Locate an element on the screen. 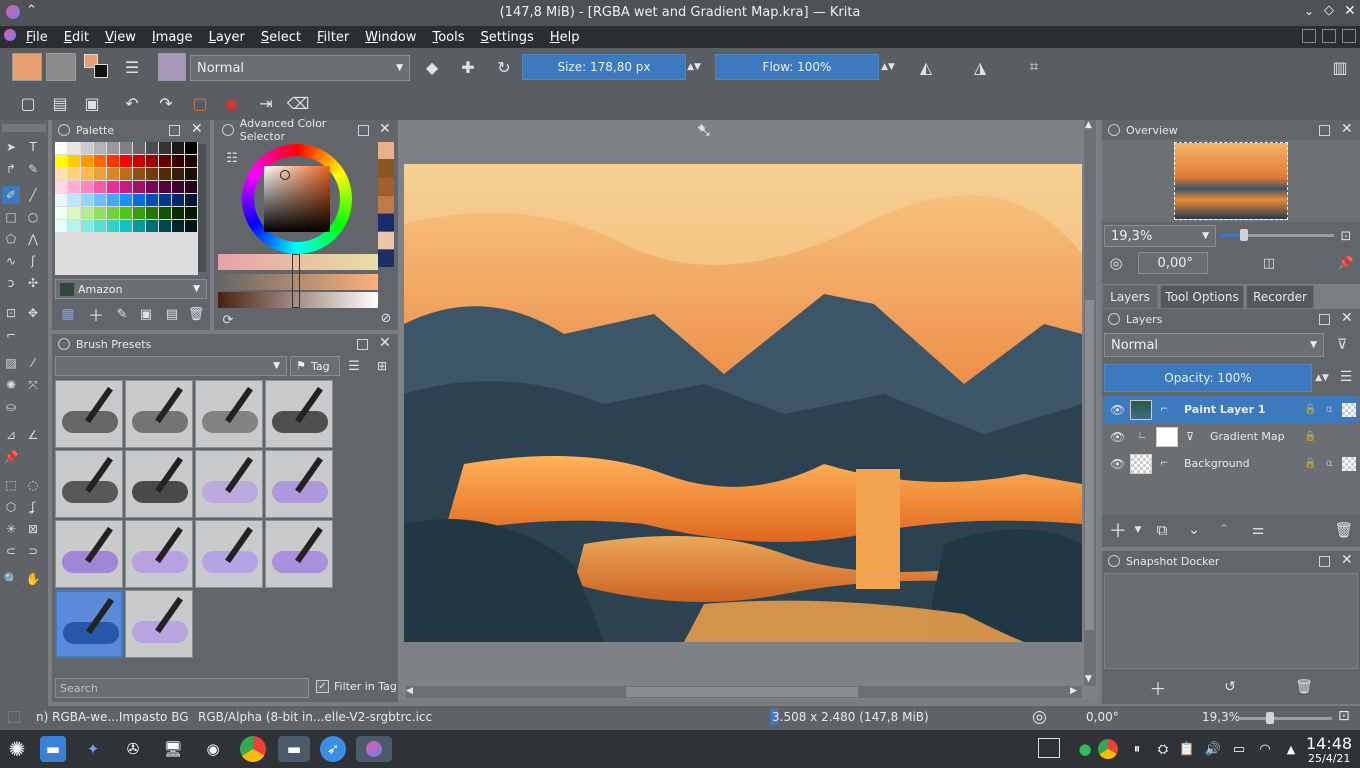 The height and width of the screenshot is (768, 1360). alpha-lock-icon: ✚ is located at coordinates (468, 67).